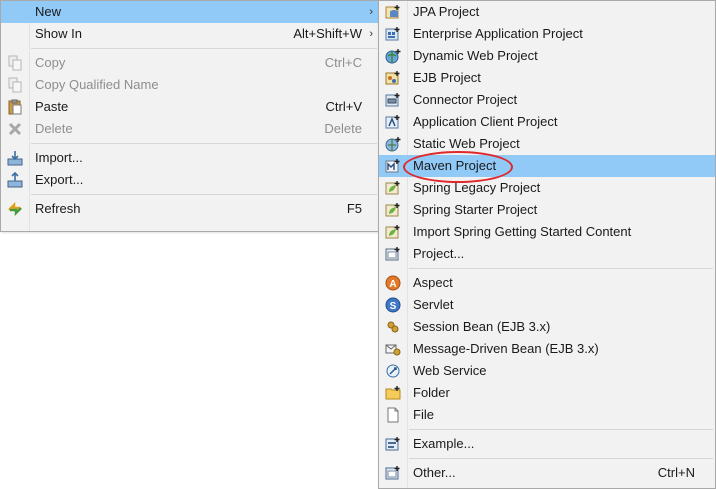 This screenshot has height=489, width=716. I want to click on enterprise-application-project-icon, so click(392, 34).